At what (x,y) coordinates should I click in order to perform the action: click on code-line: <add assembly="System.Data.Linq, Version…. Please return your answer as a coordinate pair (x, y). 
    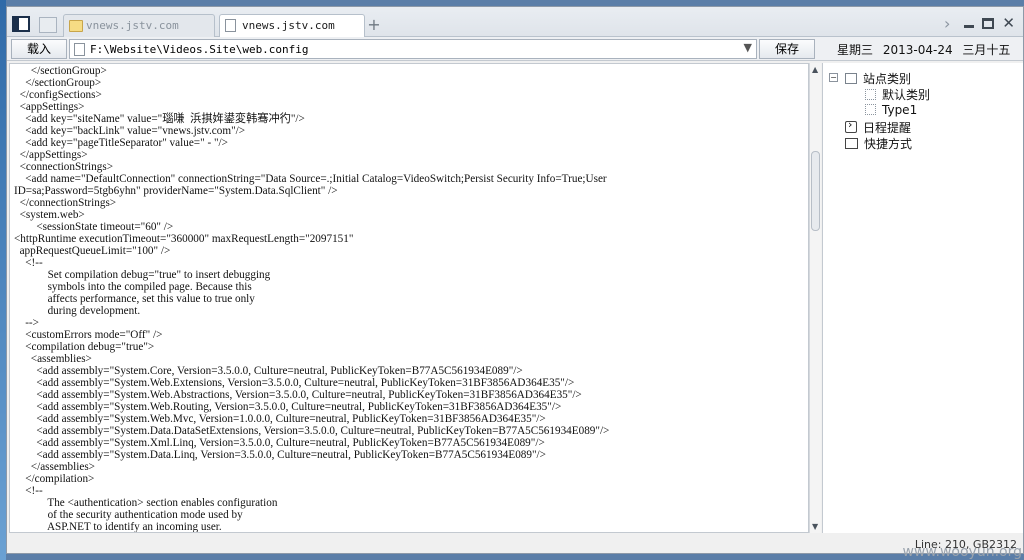
    Looking at the image, I should click on (280, 455).